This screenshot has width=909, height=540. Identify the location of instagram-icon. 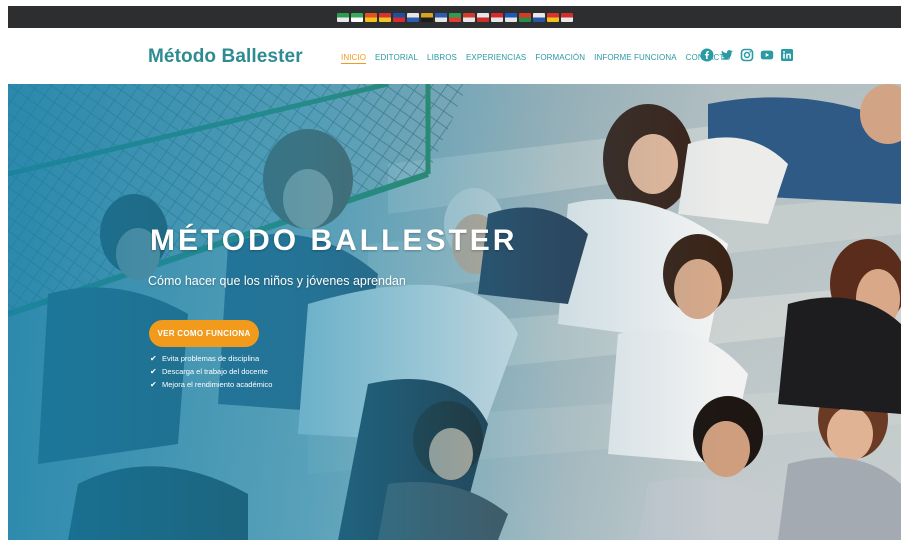
(747, 55).